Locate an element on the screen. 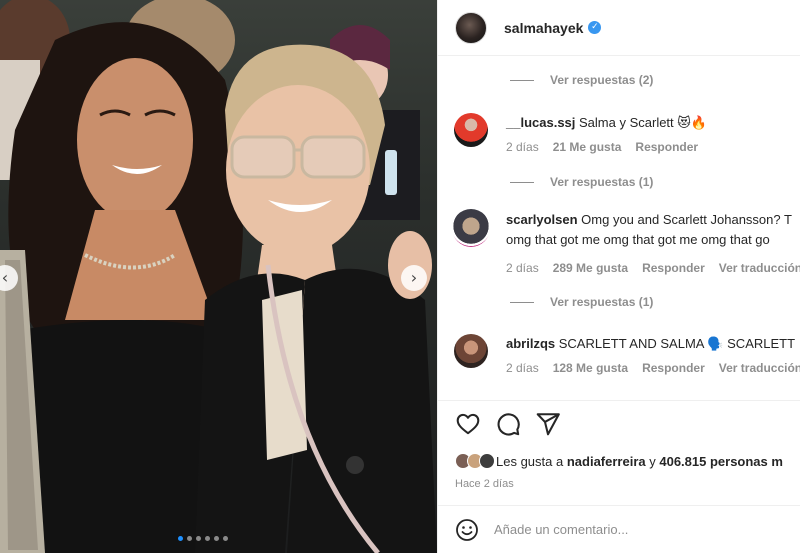  likes-connector: y is located at coordinates (652, 461).